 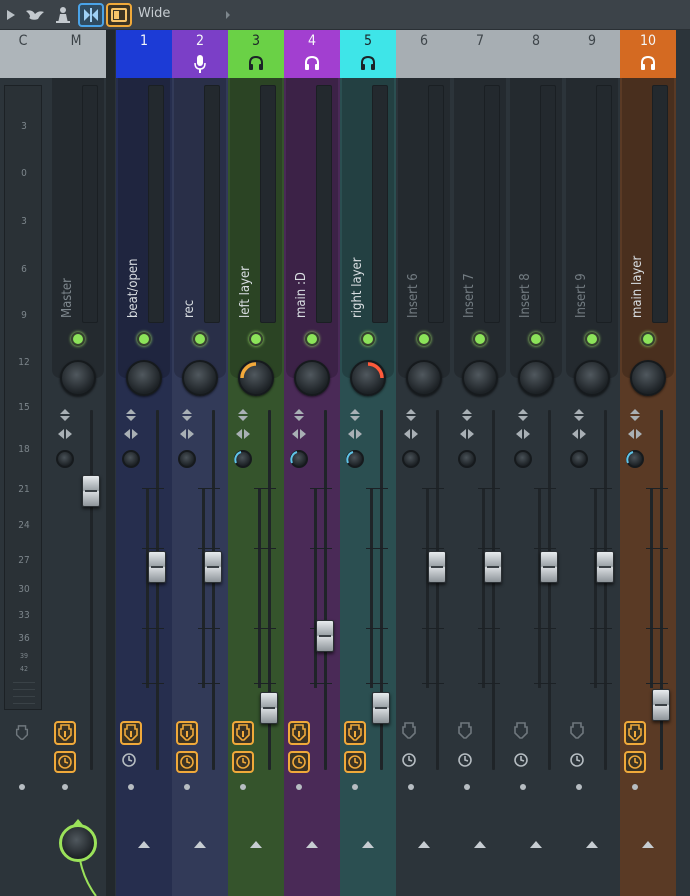 I want to click on track-name: Insert 9, so click(x=582, y=295).